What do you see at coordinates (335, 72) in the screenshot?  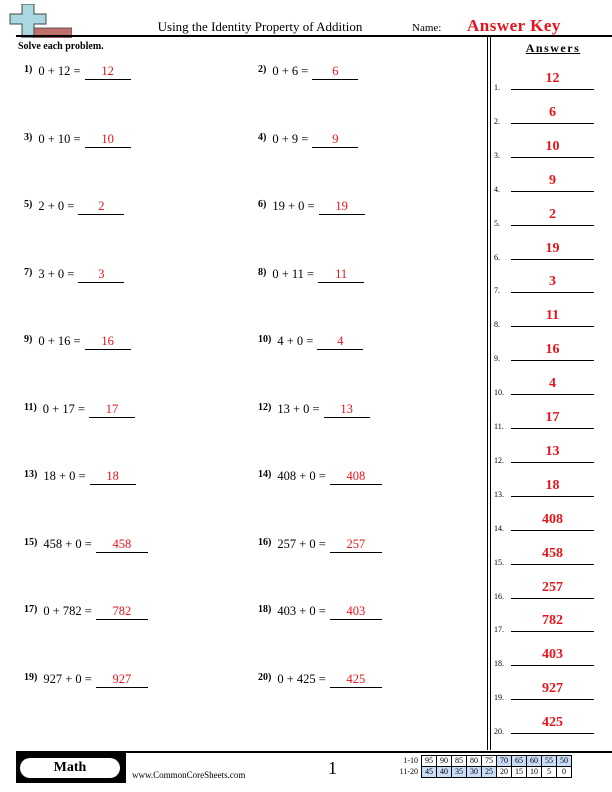 I see `answer-blank: 6` at bounding box center [335, 72].